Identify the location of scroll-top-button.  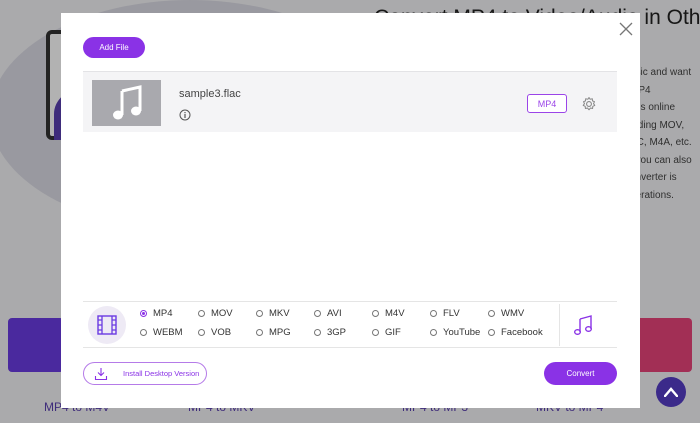
(671, 392).